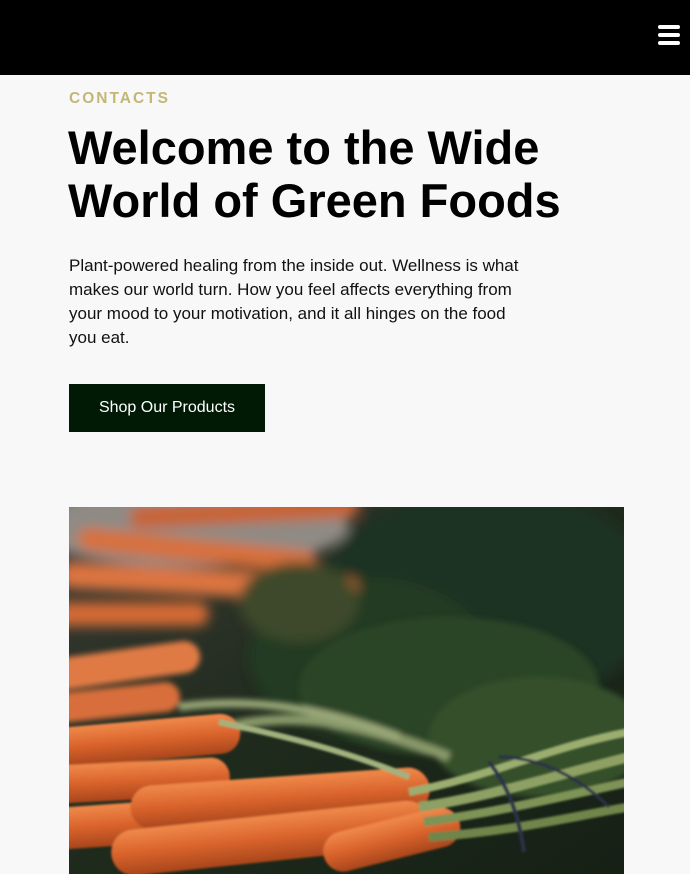 The image size is (690, 874). Describe the element at coordinates (167, 408) in the screenshot. I see `shop-products-button: Shop Our Products` at that location.